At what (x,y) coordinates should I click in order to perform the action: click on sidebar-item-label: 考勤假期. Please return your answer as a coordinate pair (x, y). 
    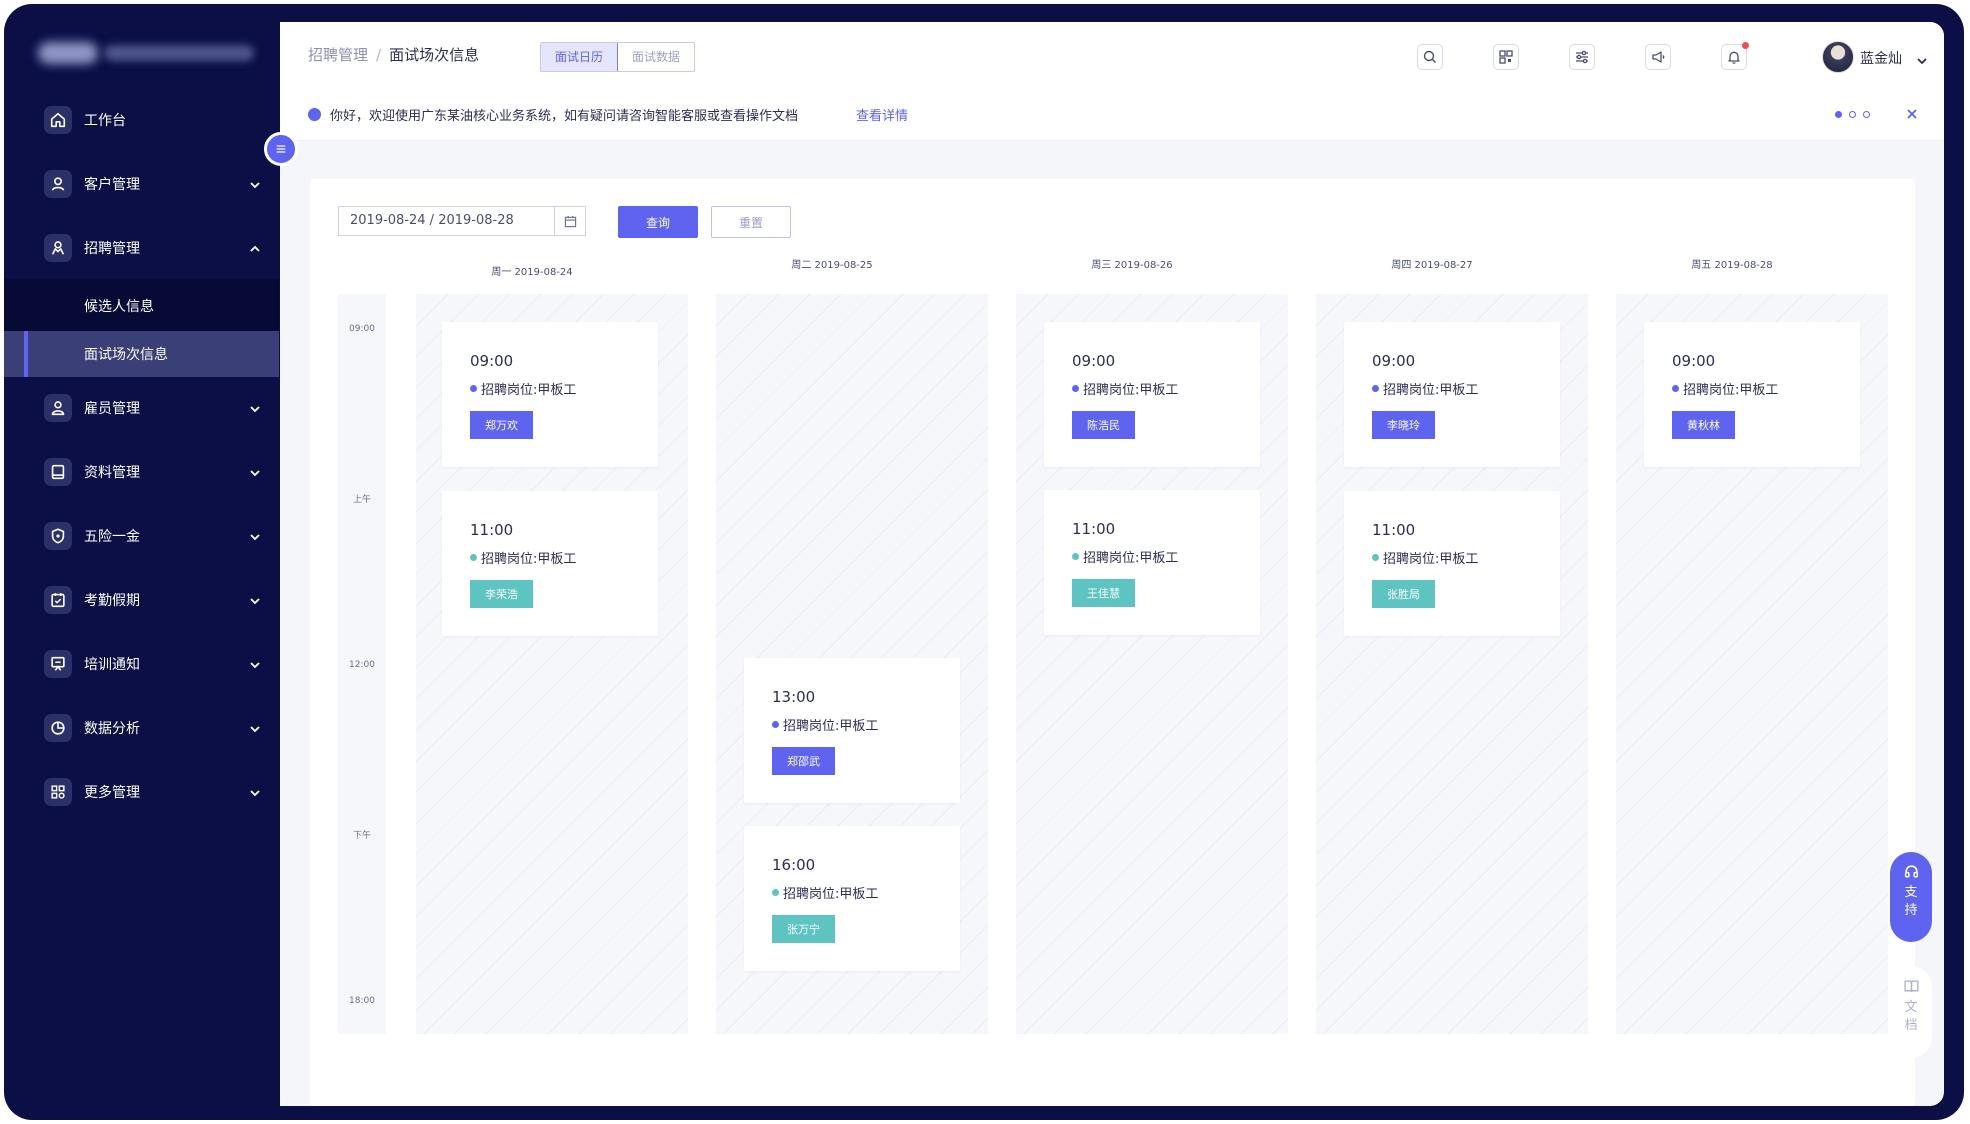
    Looking at the image, I should click on (112, 601).